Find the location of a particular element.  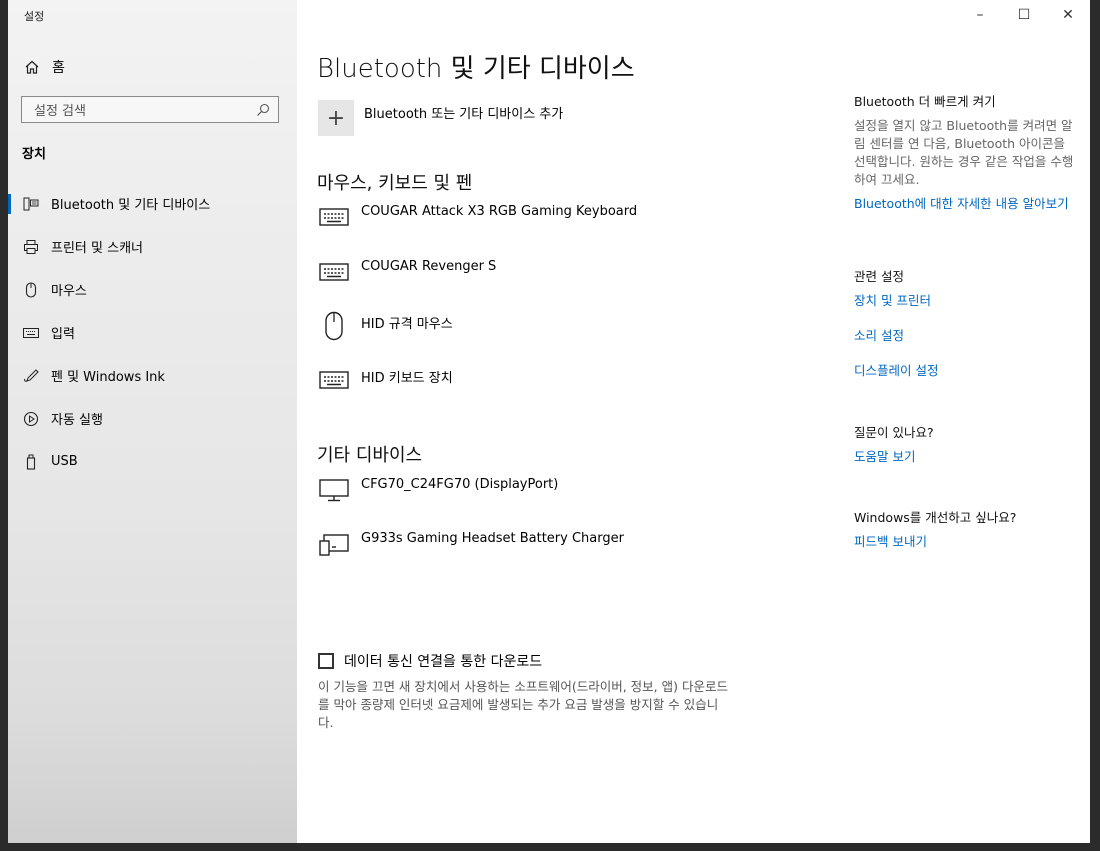

device-name: COUGAR Revenger S is located at coordinates (429, 266).